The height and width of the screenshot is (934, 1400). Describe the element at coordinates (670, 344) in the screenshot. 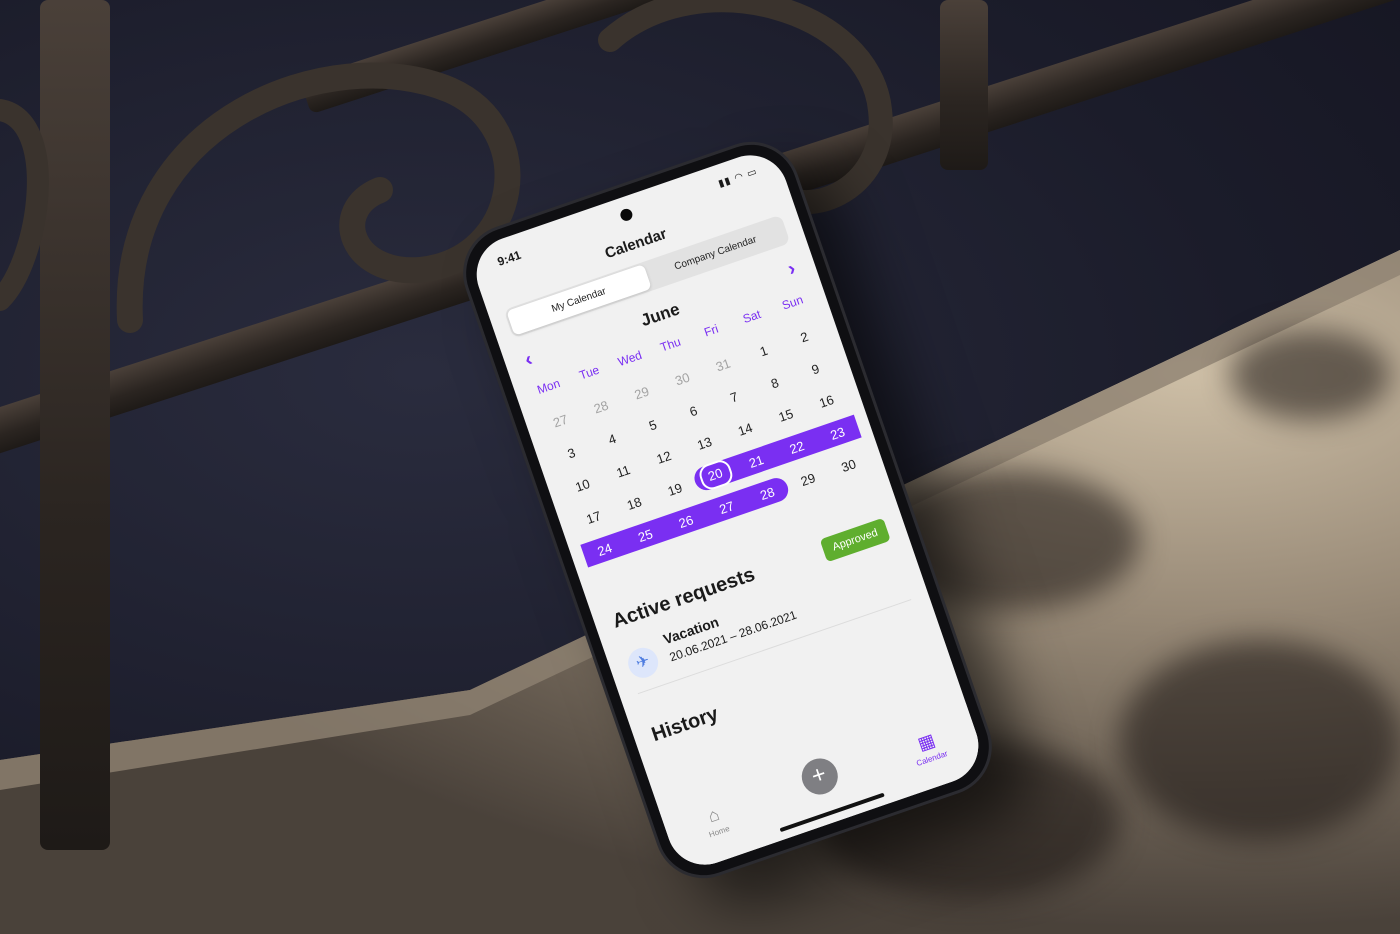

I see `weekday-label: Thu` at that location.